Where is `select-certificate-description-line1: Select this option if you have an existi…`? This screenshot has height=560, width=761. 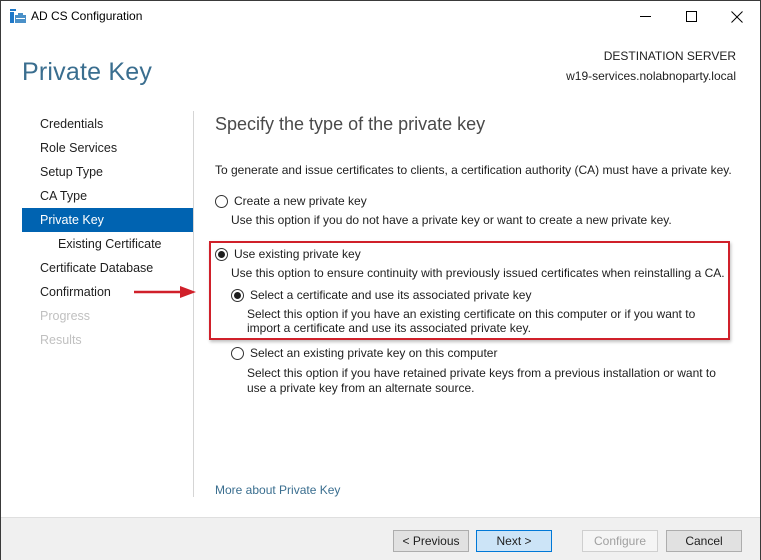 select-certificate-description-line1: Select this option if you have an existi… is located at coordinates (471, 314).